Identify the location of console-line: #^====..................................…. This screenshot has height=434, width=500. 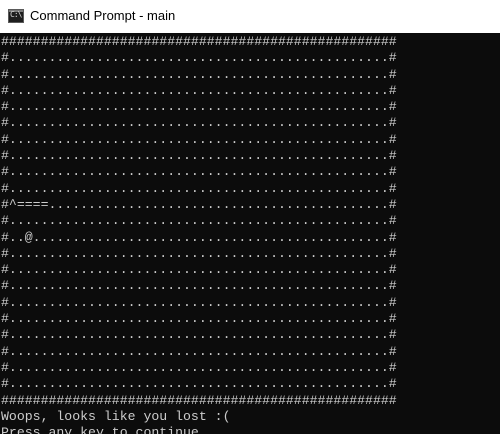
(199, 204).